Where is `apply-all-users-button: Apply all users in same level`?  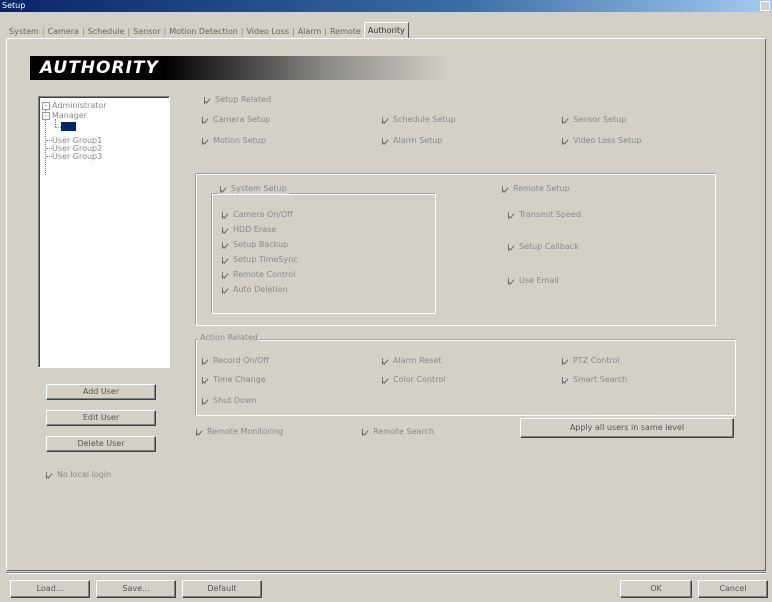 apply-all-users-button: Apply all users in same level is located at coordinates (627, 428).